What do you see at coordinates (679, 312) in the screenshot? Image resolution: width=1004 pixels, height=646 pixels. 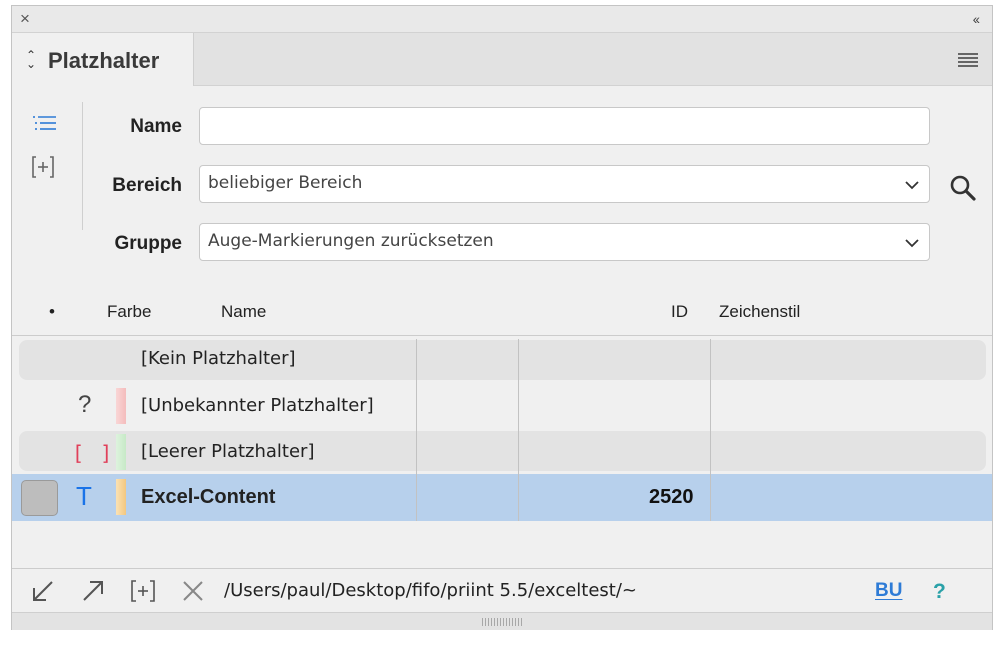 I see `column-header-id: ID` at bounding box center [679, 312].